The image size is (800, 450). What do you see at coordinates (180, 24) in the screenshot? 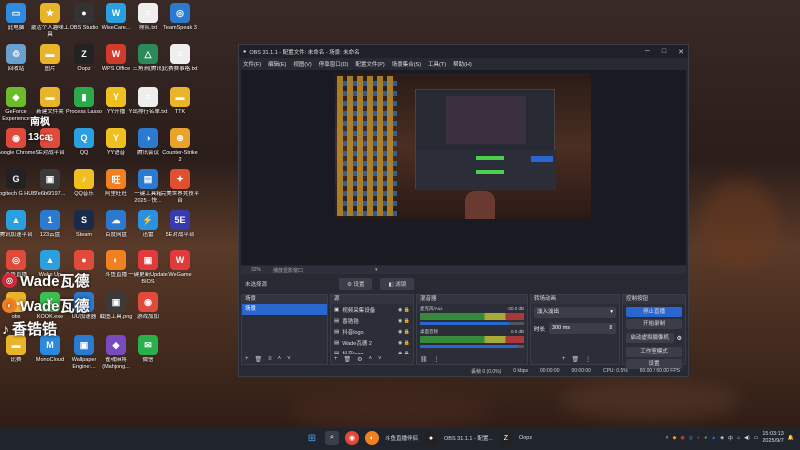
I see `desktop-icon: ◎ TeamSpeak 3` at bounding box center [180, 24].